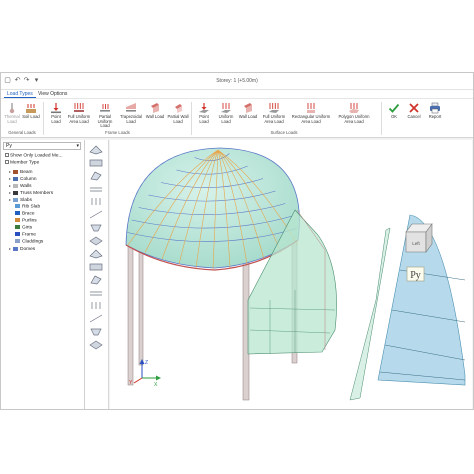 The width and height of the screenshot is (474, 474). I want to click on tree-item-brace: Brace, so click(25, 213).